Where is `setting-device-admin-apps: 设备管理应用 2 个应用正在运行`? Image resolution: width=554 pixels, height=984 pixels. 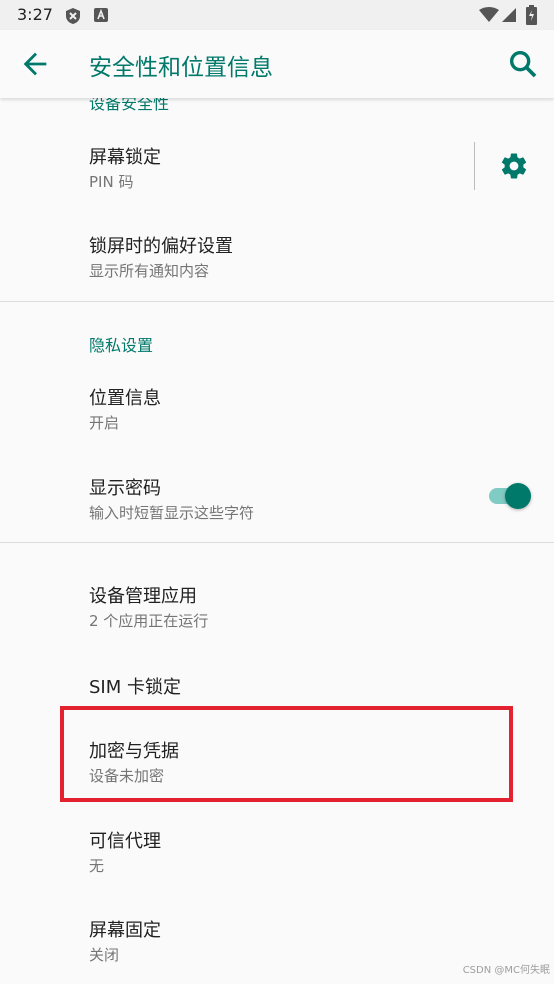
setting-device-admin-apps: 设备管理应用 2 个应用正在运行 is located at coordinates (277, 612).